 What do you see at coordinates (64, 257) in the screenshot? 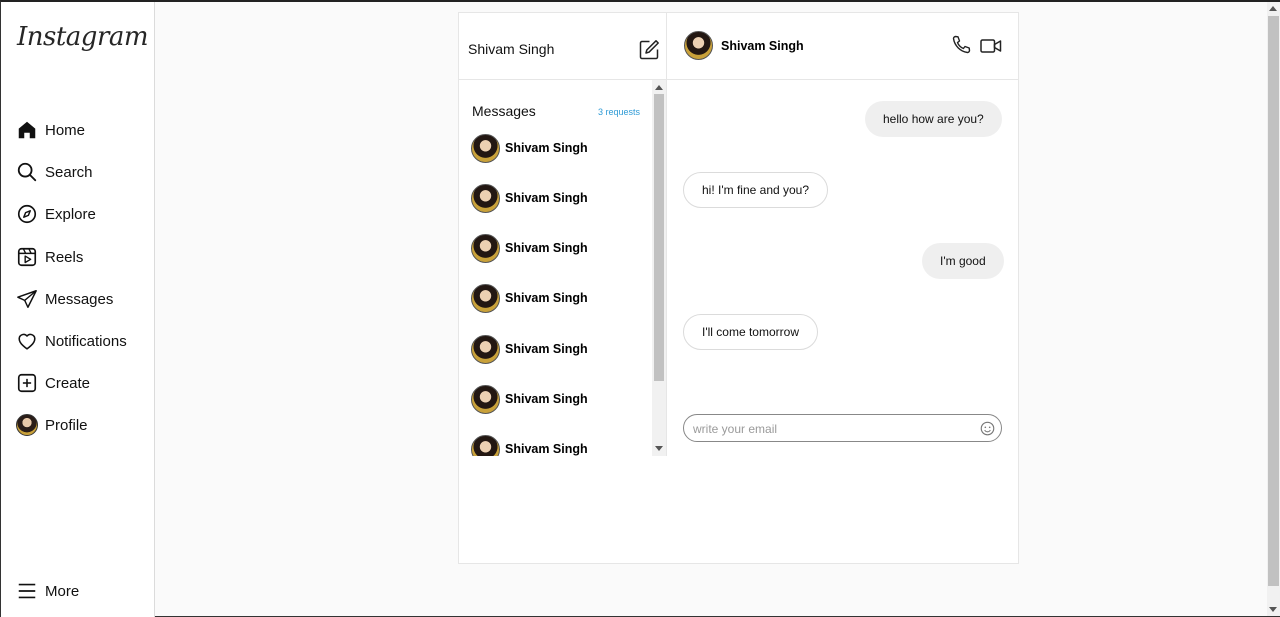
I see `sidebar-item-label: Reels` at bounding box center [64, 257].